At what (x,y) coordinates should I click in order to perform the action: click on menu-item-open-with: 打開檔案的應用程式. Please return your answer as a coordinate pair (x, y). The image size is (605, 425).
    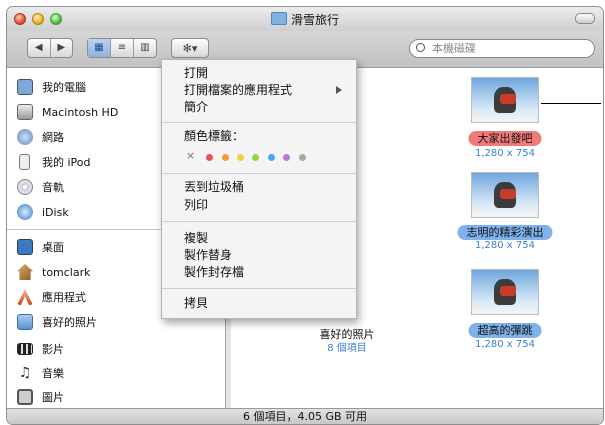
    Looking at the image, I should click on (269, 90).